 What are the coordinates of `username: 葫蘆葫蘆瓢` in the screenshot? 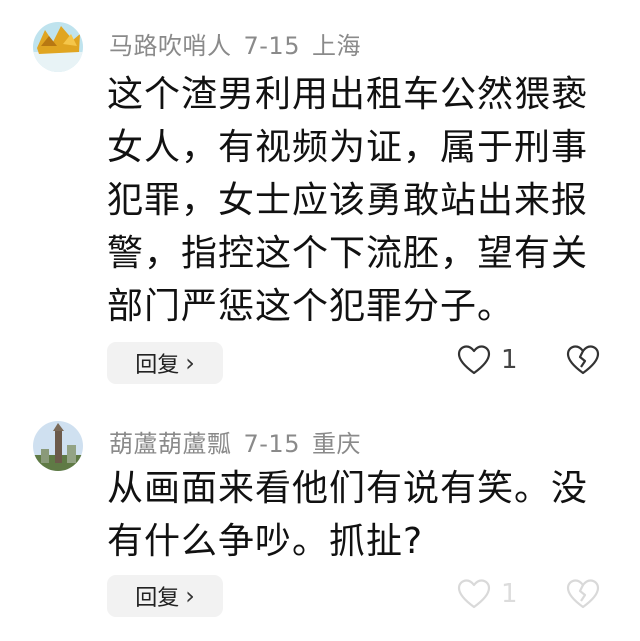 It's located at (170, 444).